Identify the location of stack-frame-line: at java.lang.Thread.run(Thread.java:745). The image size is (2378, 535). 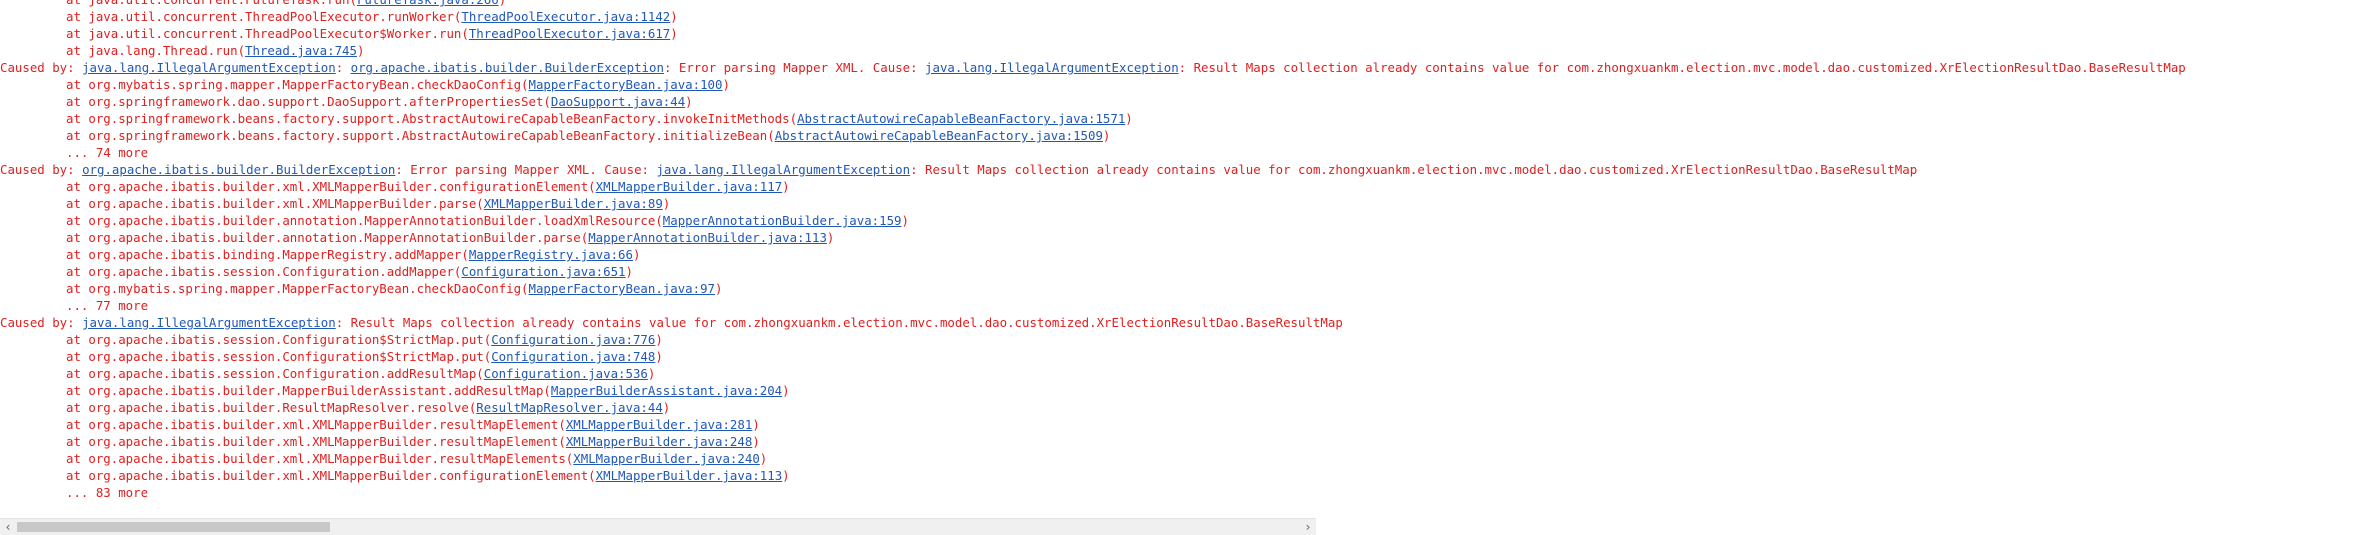
(182, 50).